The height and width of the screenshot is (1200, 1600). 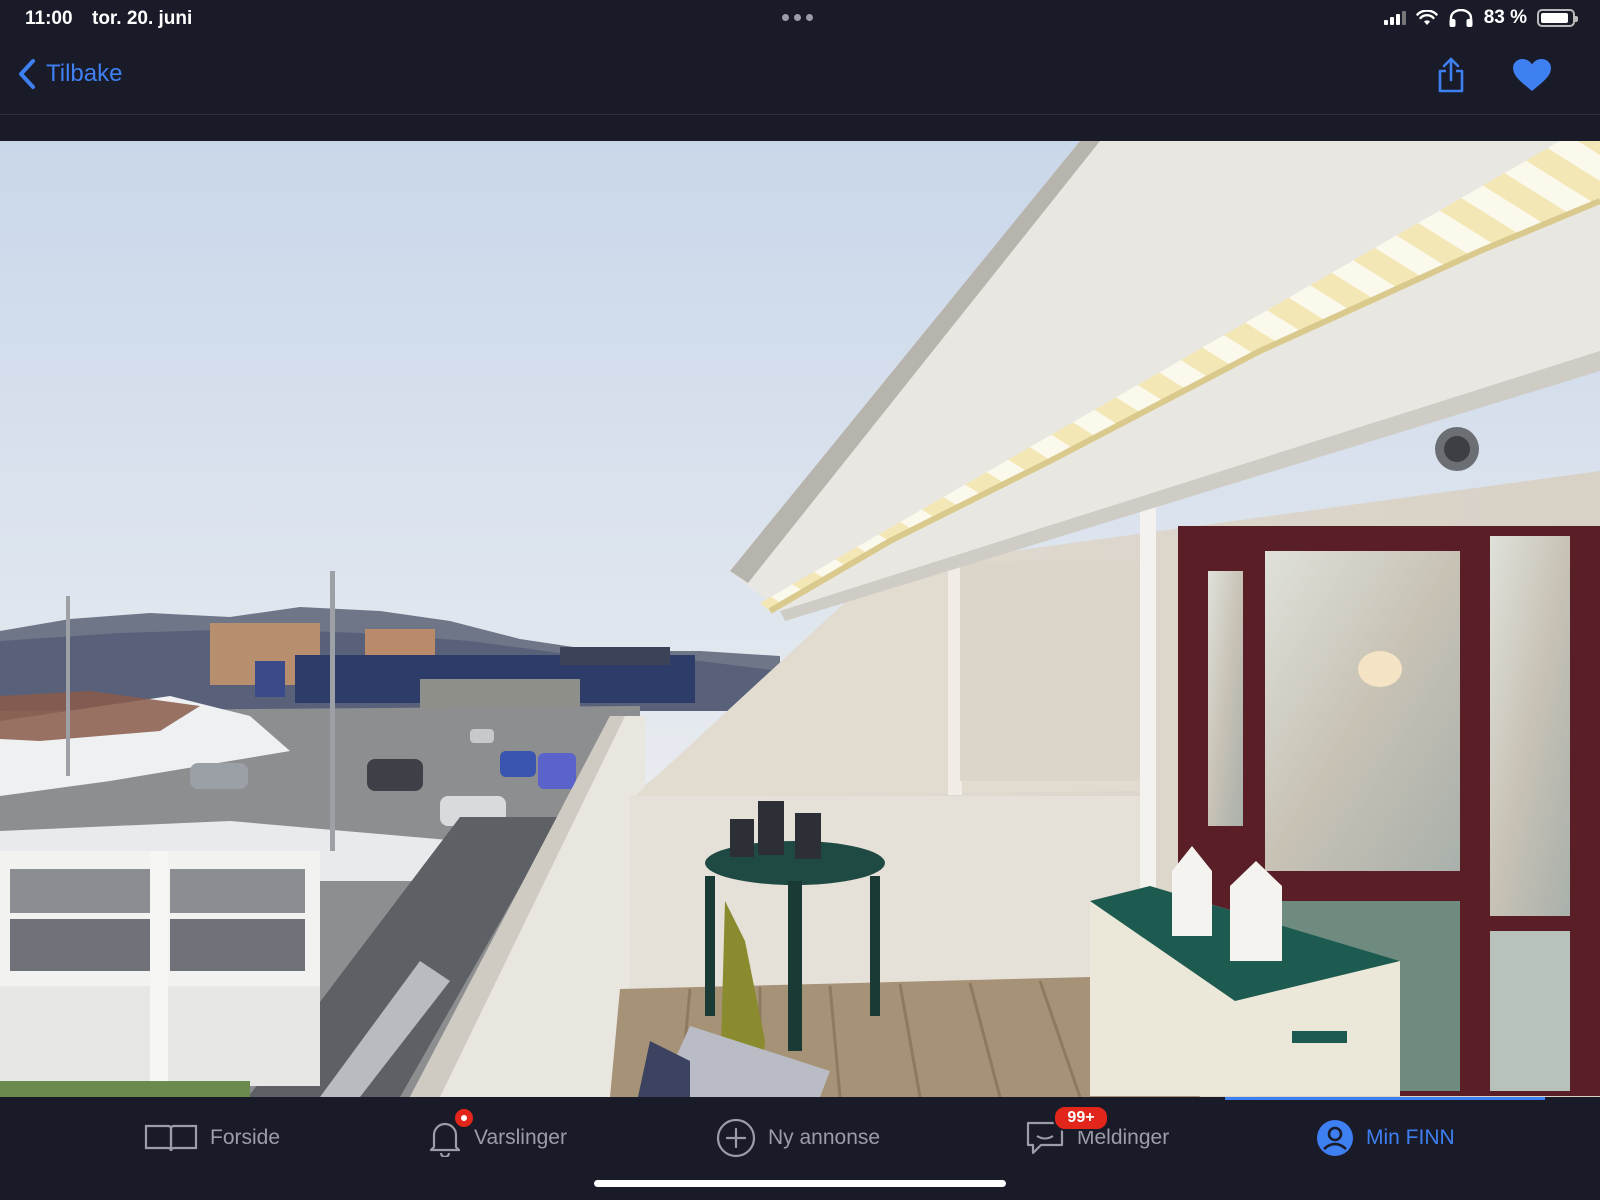 What do you see at coordinates (1410, 1137) in the screenshot?
I see `tab-min-finn-label: Min FINN` at bounding box center [1410, 1137].